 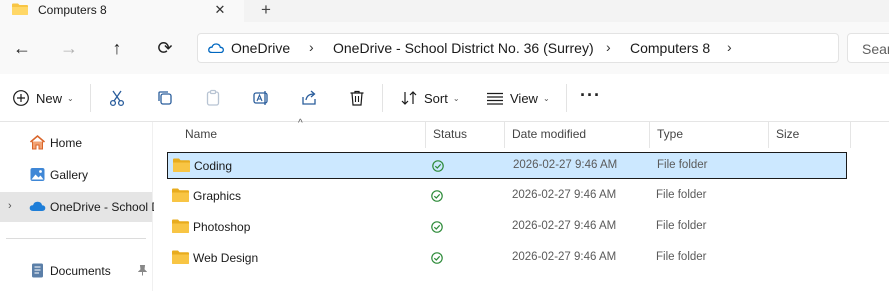 I want to click on refresh-button: ⟳, so click(x=165, y=48).